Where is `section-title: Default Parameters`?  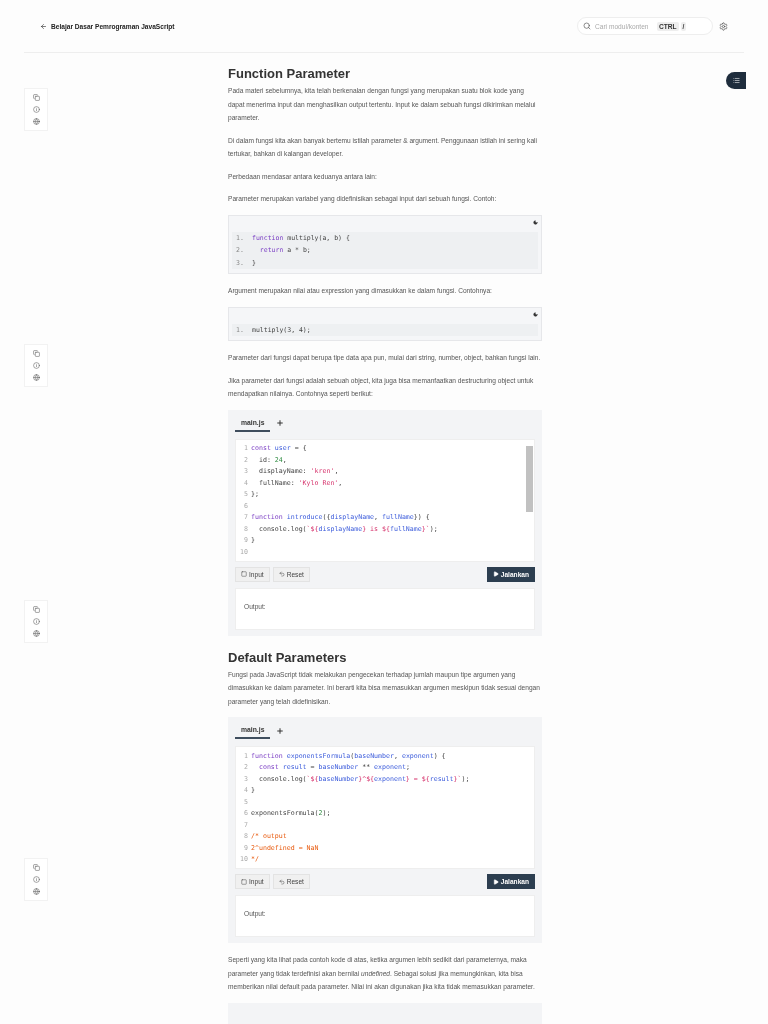
section-title: Default Parameters is located at coordinates (288, 657).